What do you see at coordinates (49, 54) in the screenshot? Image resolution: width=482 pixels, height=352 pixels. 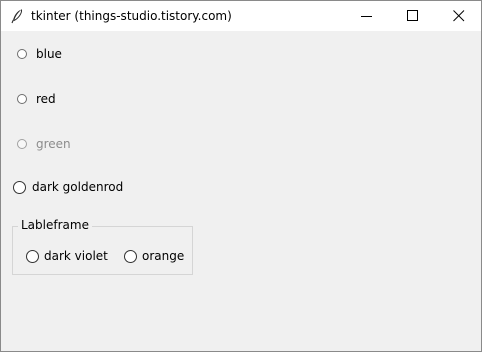 I see `radio-label: blue` at bounding box center [49, 54].